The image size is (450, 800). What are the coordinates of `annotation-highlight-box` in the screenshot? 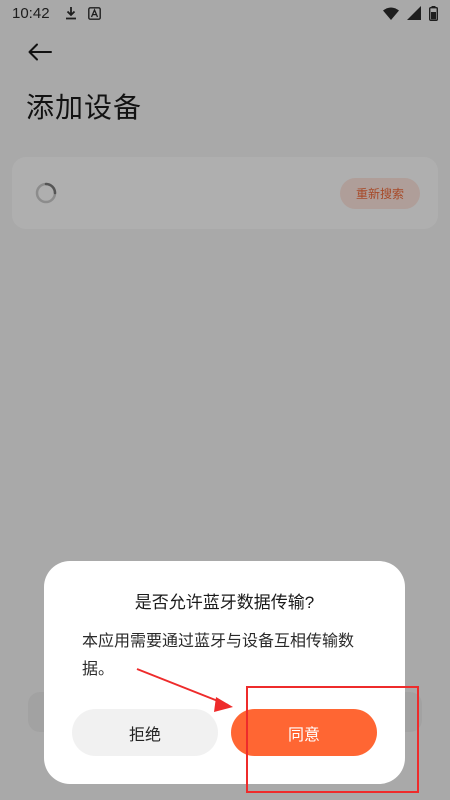 It's located at (332, 739).